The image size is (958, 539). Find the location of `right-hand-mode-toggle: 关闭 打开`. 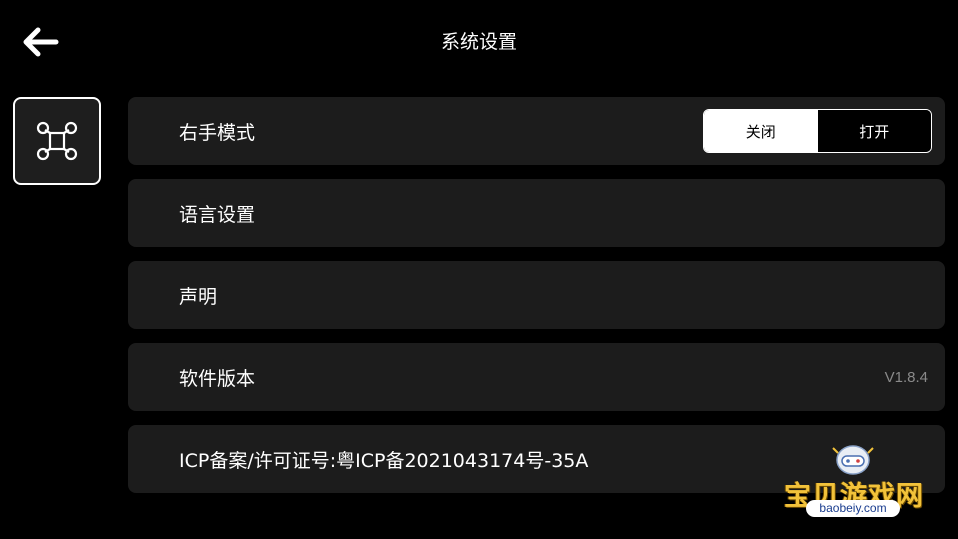

right-hand-mode-toggle: 关闭 打开 is located at coordinates (817, 131).